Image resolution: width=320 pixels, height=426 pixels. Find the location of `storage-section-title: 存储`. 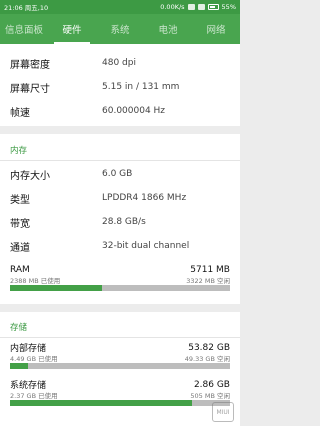

storage-section-title: 存储 is located at coordinates (19, 328).